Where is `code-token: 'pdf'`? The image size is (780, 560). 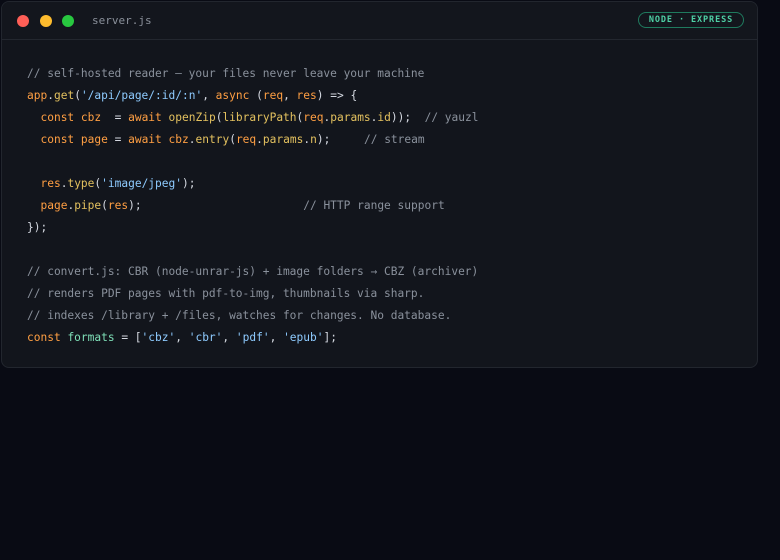
code-token: 'pdf' is located at coordinates (252, 337).